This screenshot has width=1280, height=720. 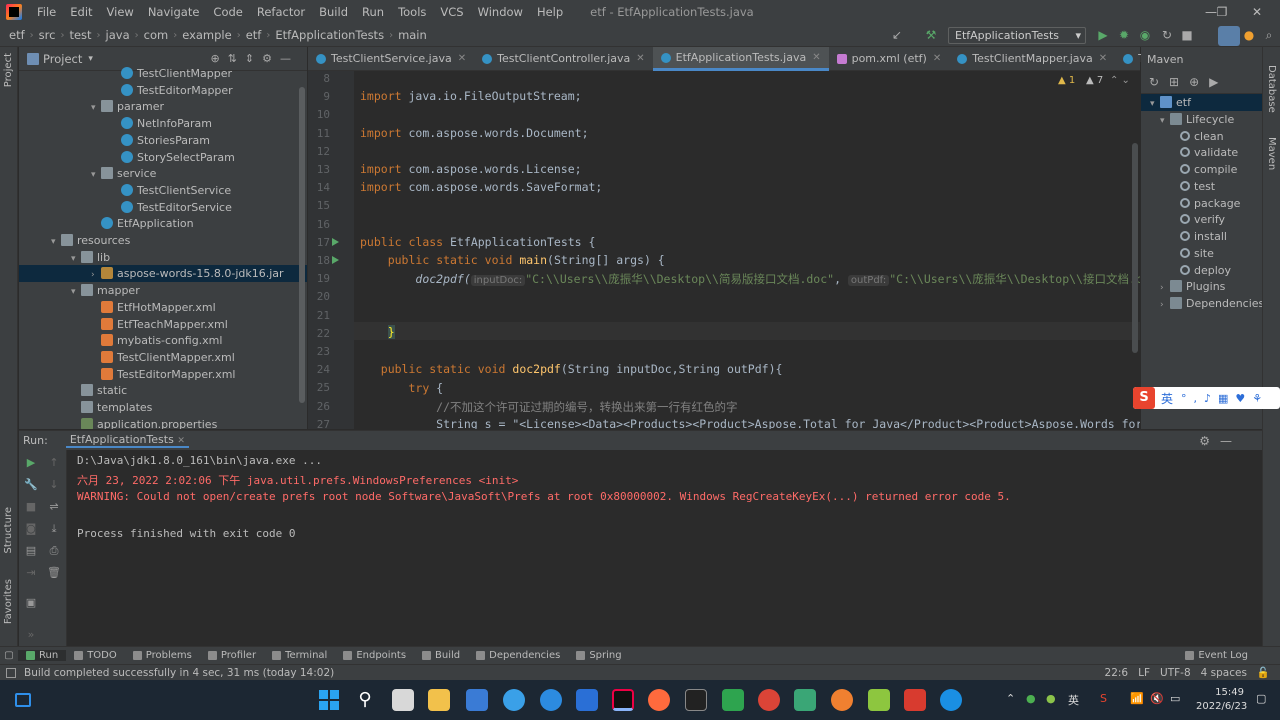 I want to click on intellij-taskbar-icon, so click(x=623, y=700).